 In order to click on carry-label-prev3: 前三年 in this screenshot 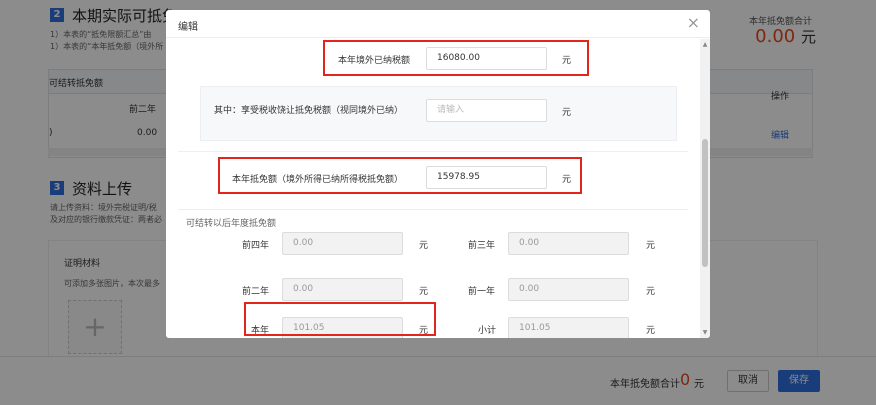, I will do `click(482, 246)`.